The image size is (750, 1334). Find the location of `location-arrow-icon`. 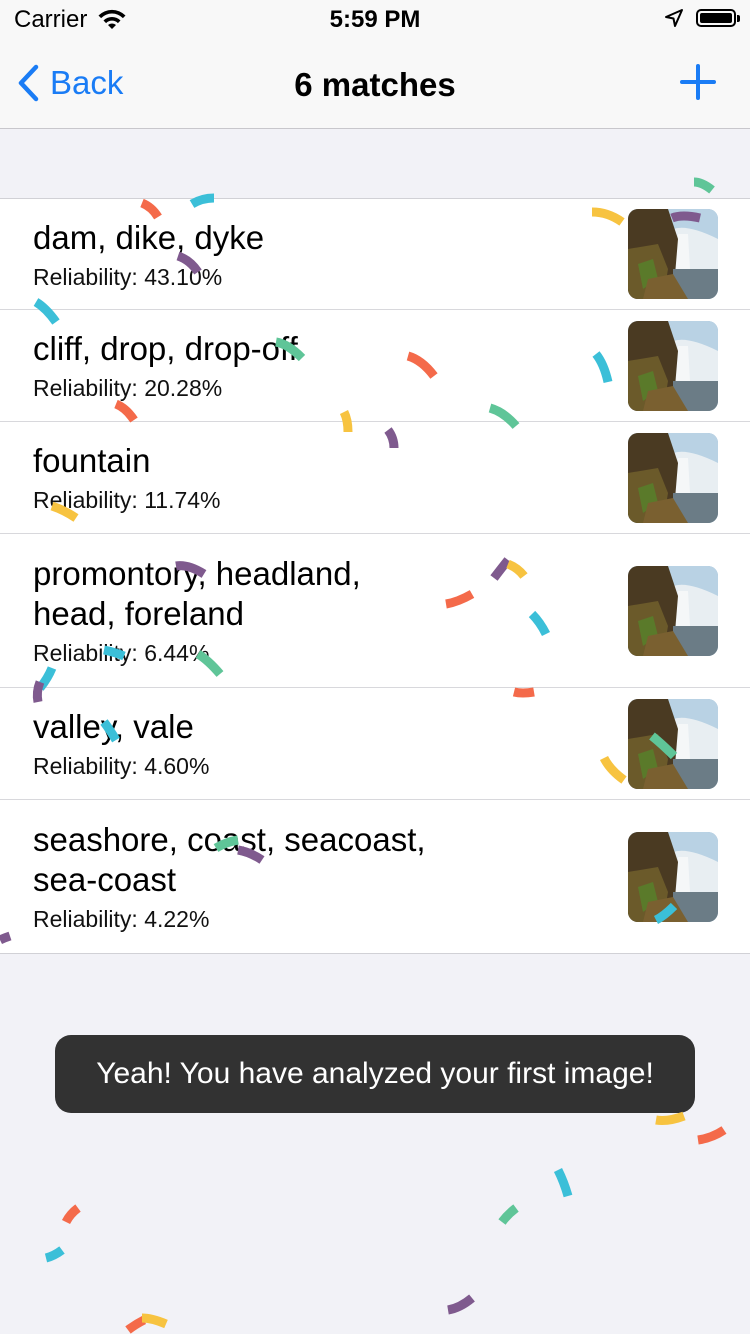

location-arrow-icon is located at coordinates (674, 18).